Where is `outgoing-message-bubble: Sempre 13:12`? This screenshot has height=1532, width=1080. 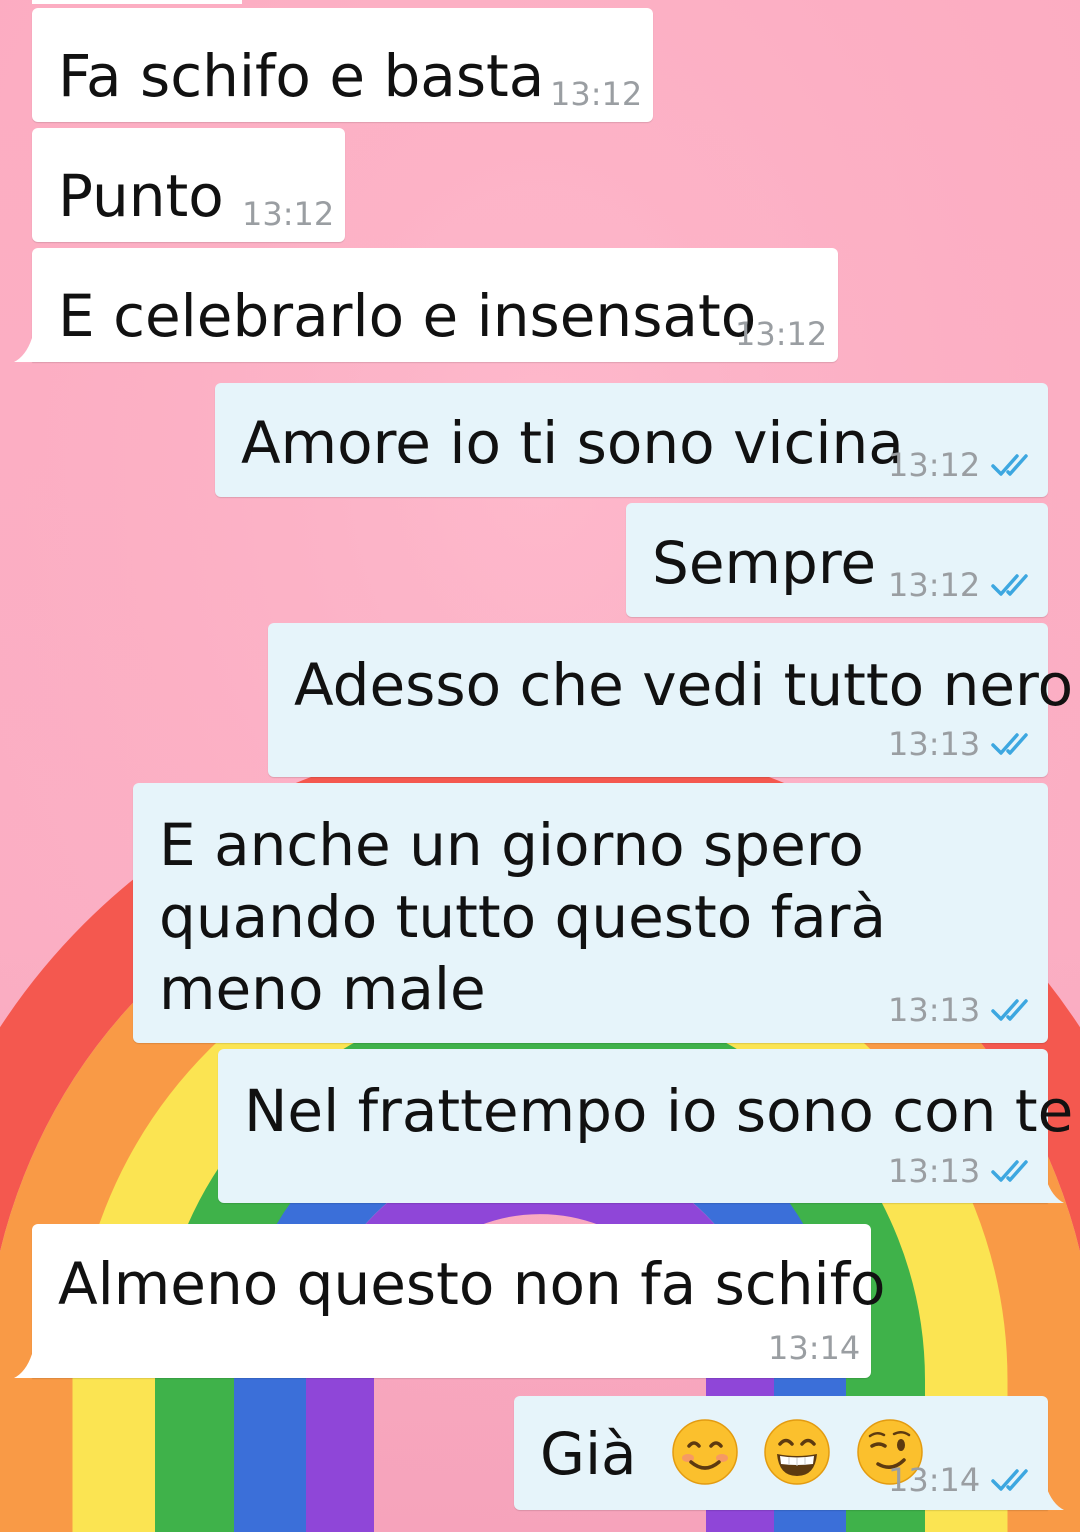
outgoing-message-bubble: Sempre 13:12 is located at coordinates (837, 560).